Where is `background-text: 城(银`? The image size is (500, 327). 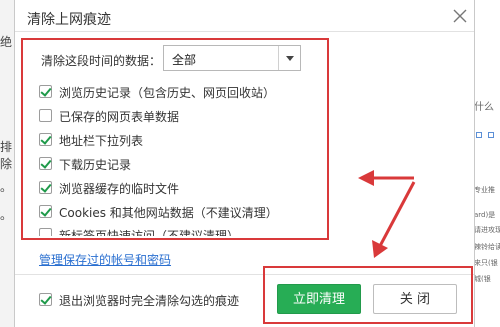 background-text: 城(银 is located at coordinates (482, 279).